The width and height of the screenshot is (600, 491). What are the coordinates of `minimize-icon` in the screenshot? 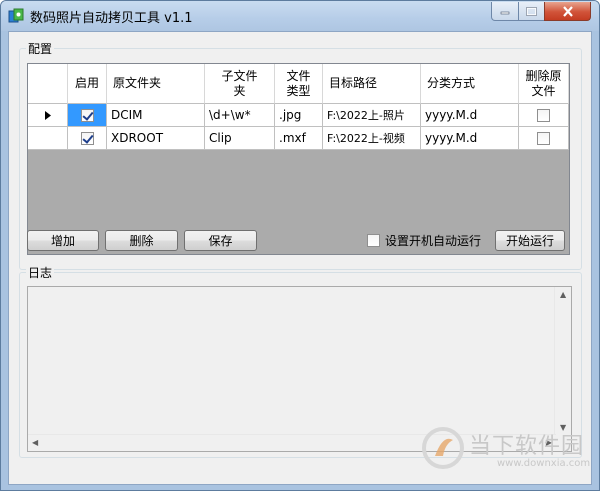 It's located at (505, 13).